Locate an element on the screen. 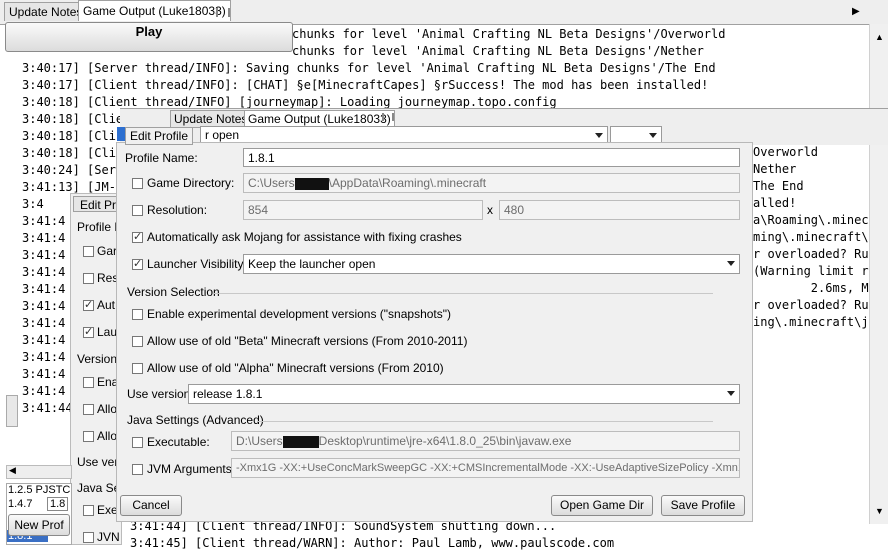 The image size is (888, 552). tab-scroll-right-icon: ▶ is located at coordinates (856, 11).